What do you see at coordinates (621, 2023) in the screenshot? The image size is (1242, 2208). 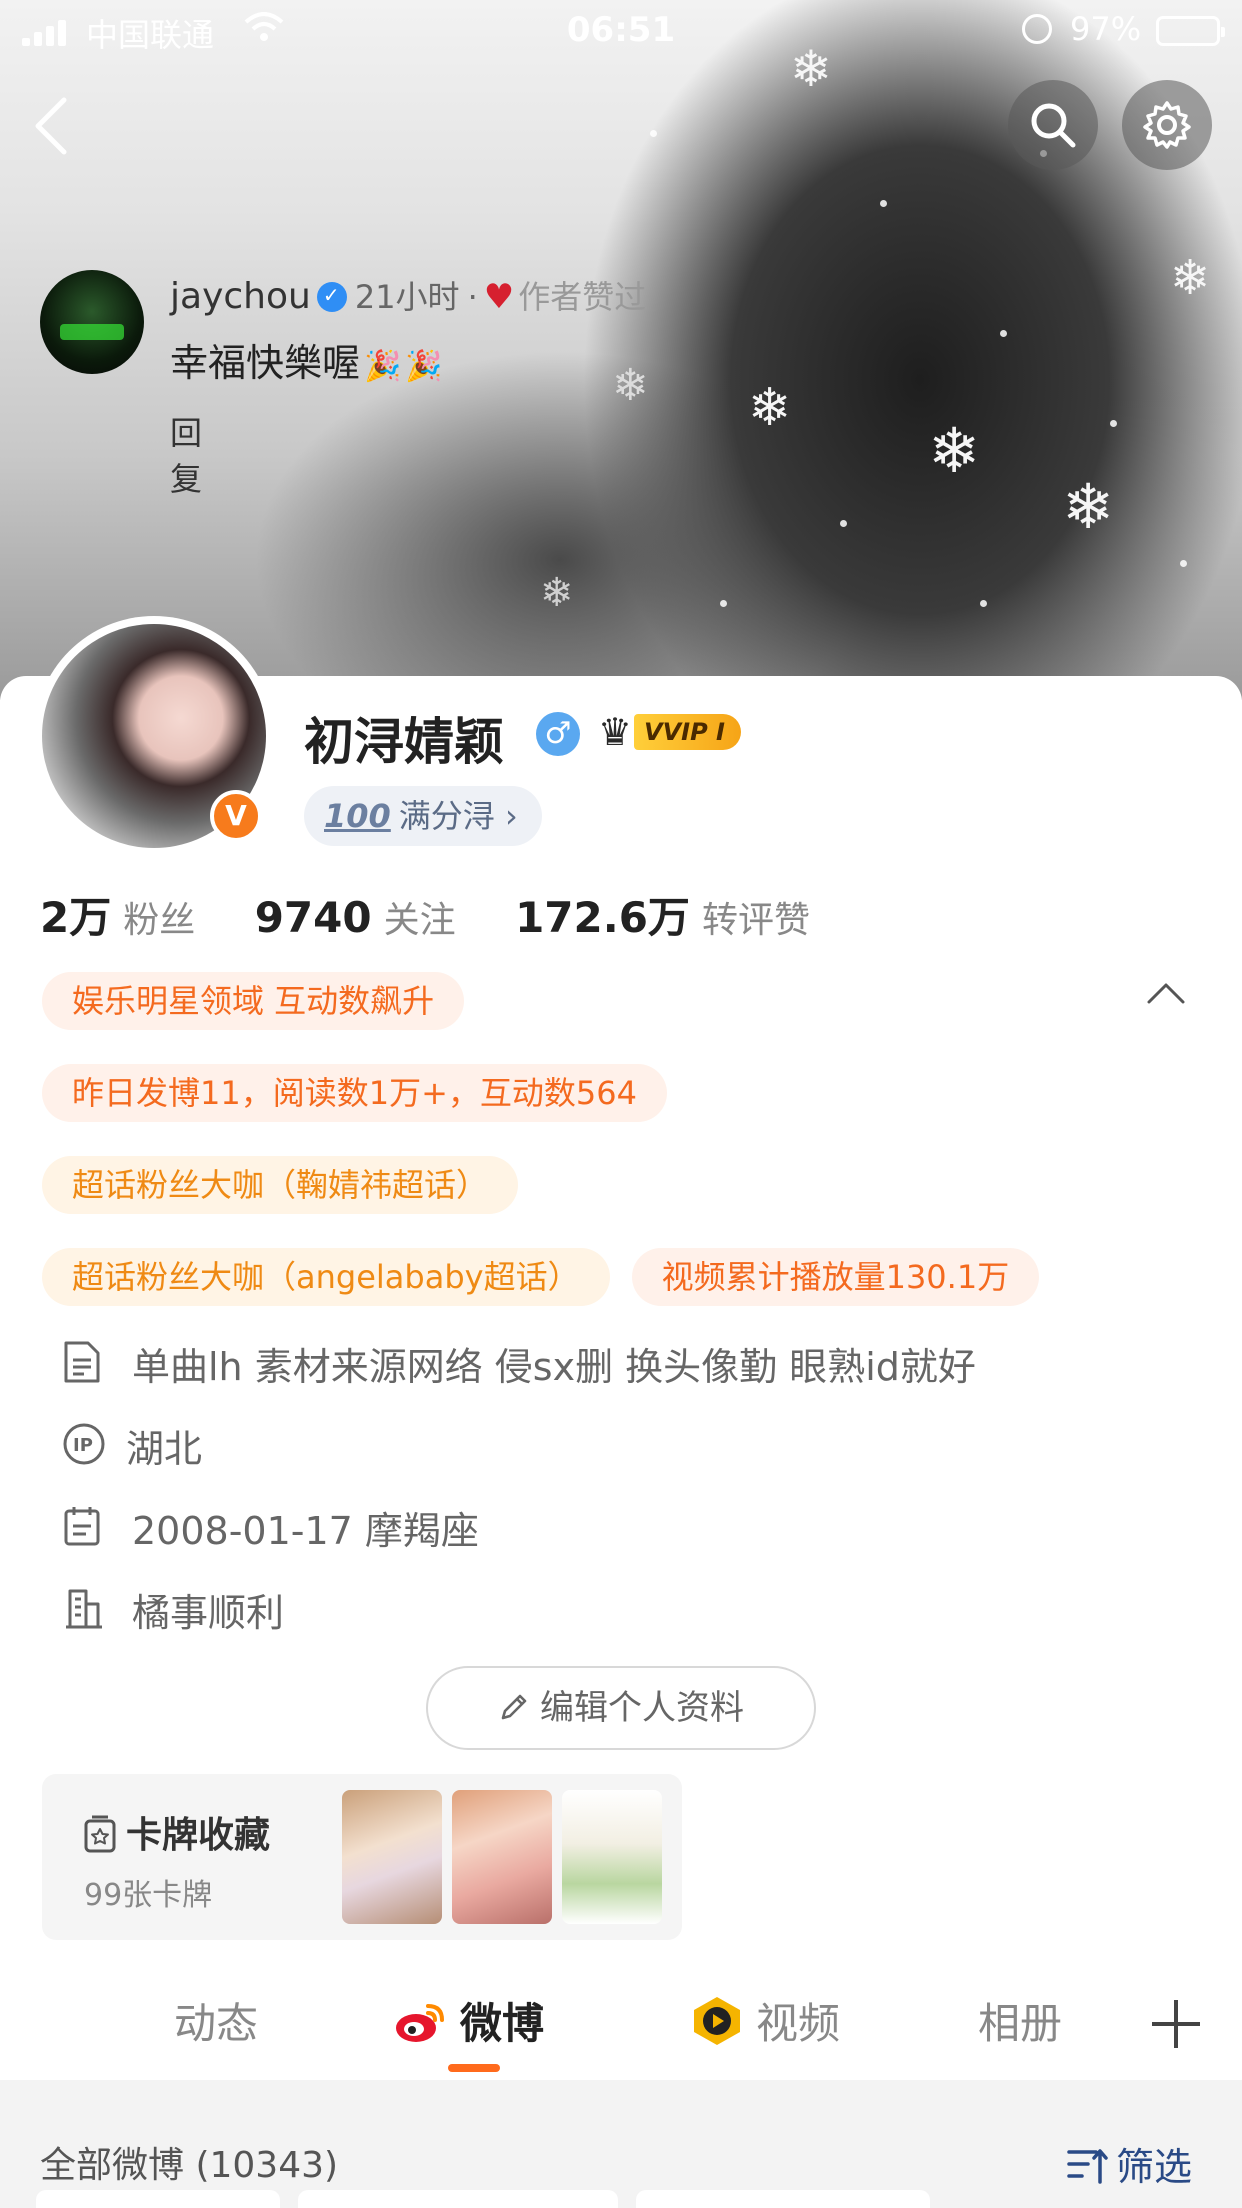 I see `profile-tabs: 动态 微博 视频 相册` at bounding box center [621, 2023].